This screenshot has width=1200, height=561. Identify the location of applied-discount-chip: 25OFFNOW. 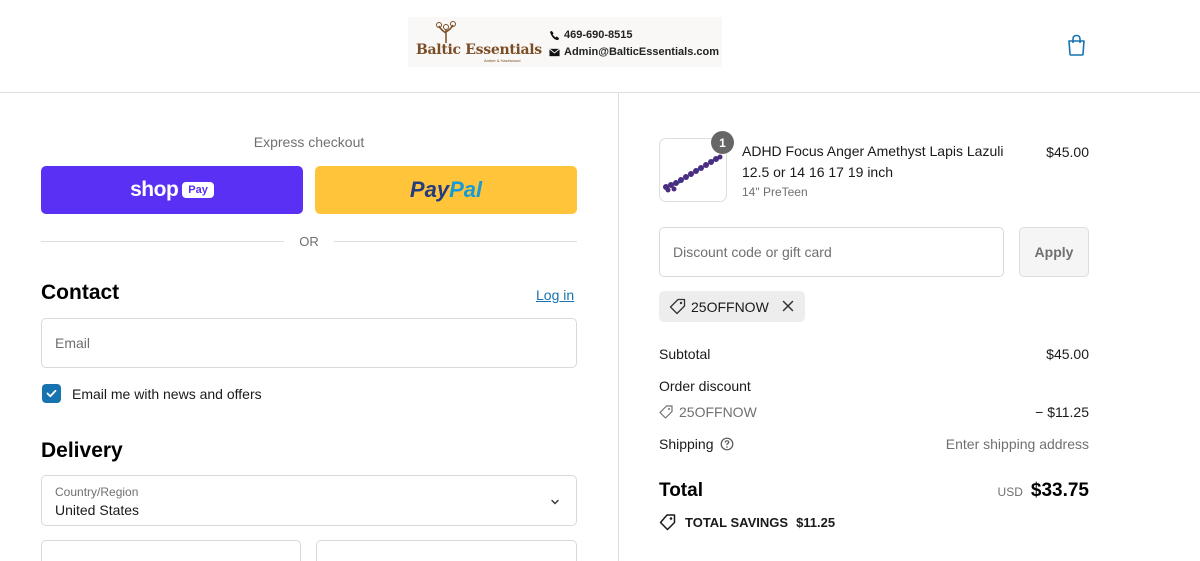
(732, 306).